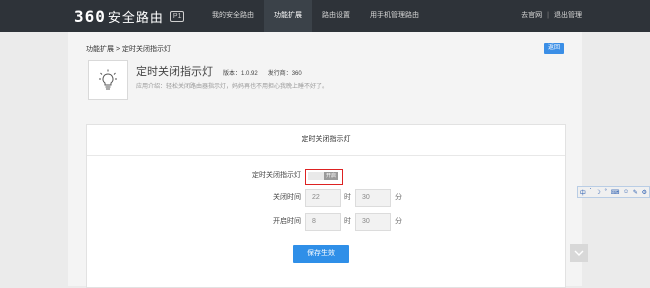 The width and height of the screenshot is (650, 288). I want to click on app-version: 版本：1.0.92, so click(240, 74).